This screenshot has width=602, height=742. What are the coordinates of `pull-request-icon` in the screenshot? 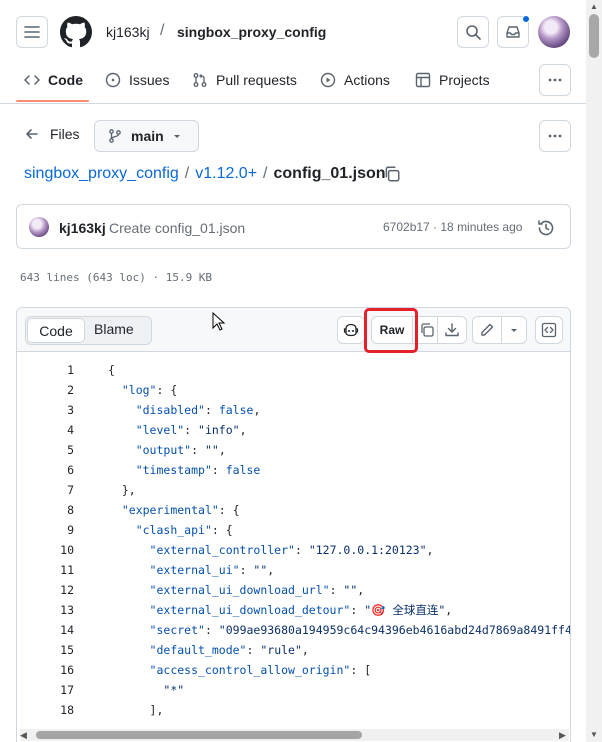 It's located at (200, 80).